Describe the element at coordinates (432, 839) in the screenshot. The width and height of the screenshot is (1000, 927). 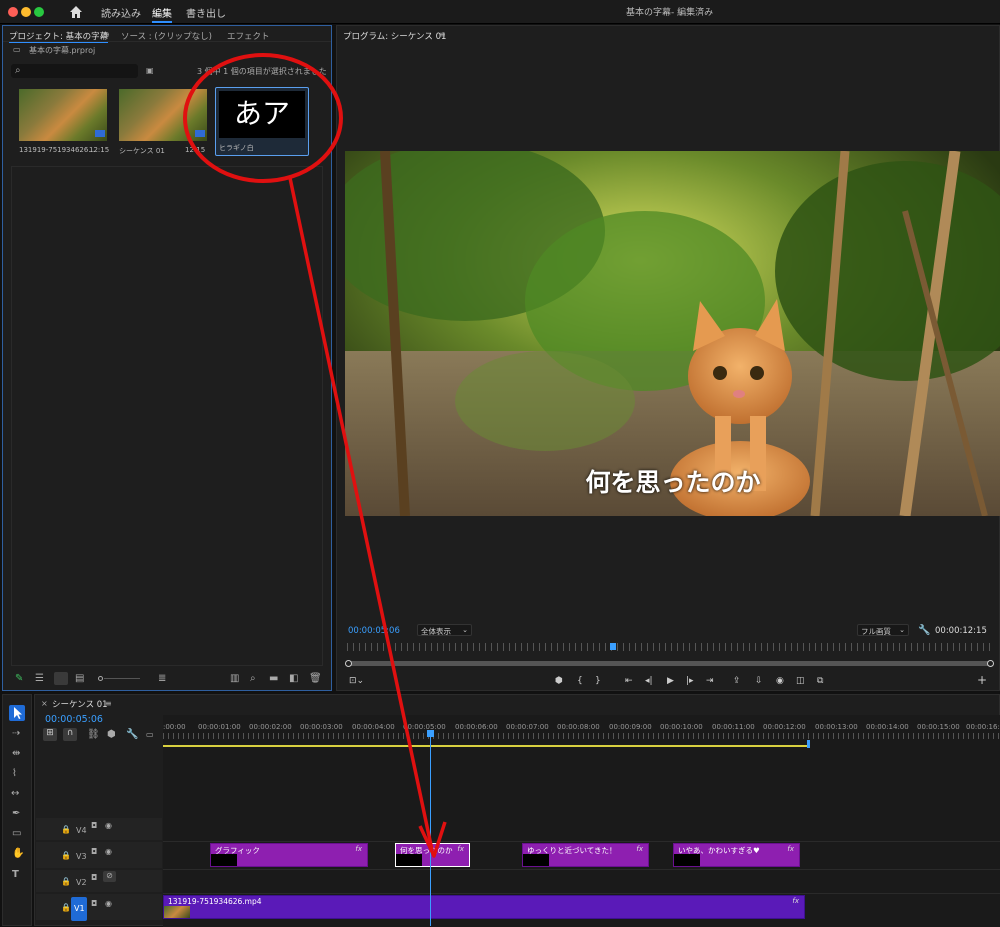
I see `annotation-arrow-head` at that location.